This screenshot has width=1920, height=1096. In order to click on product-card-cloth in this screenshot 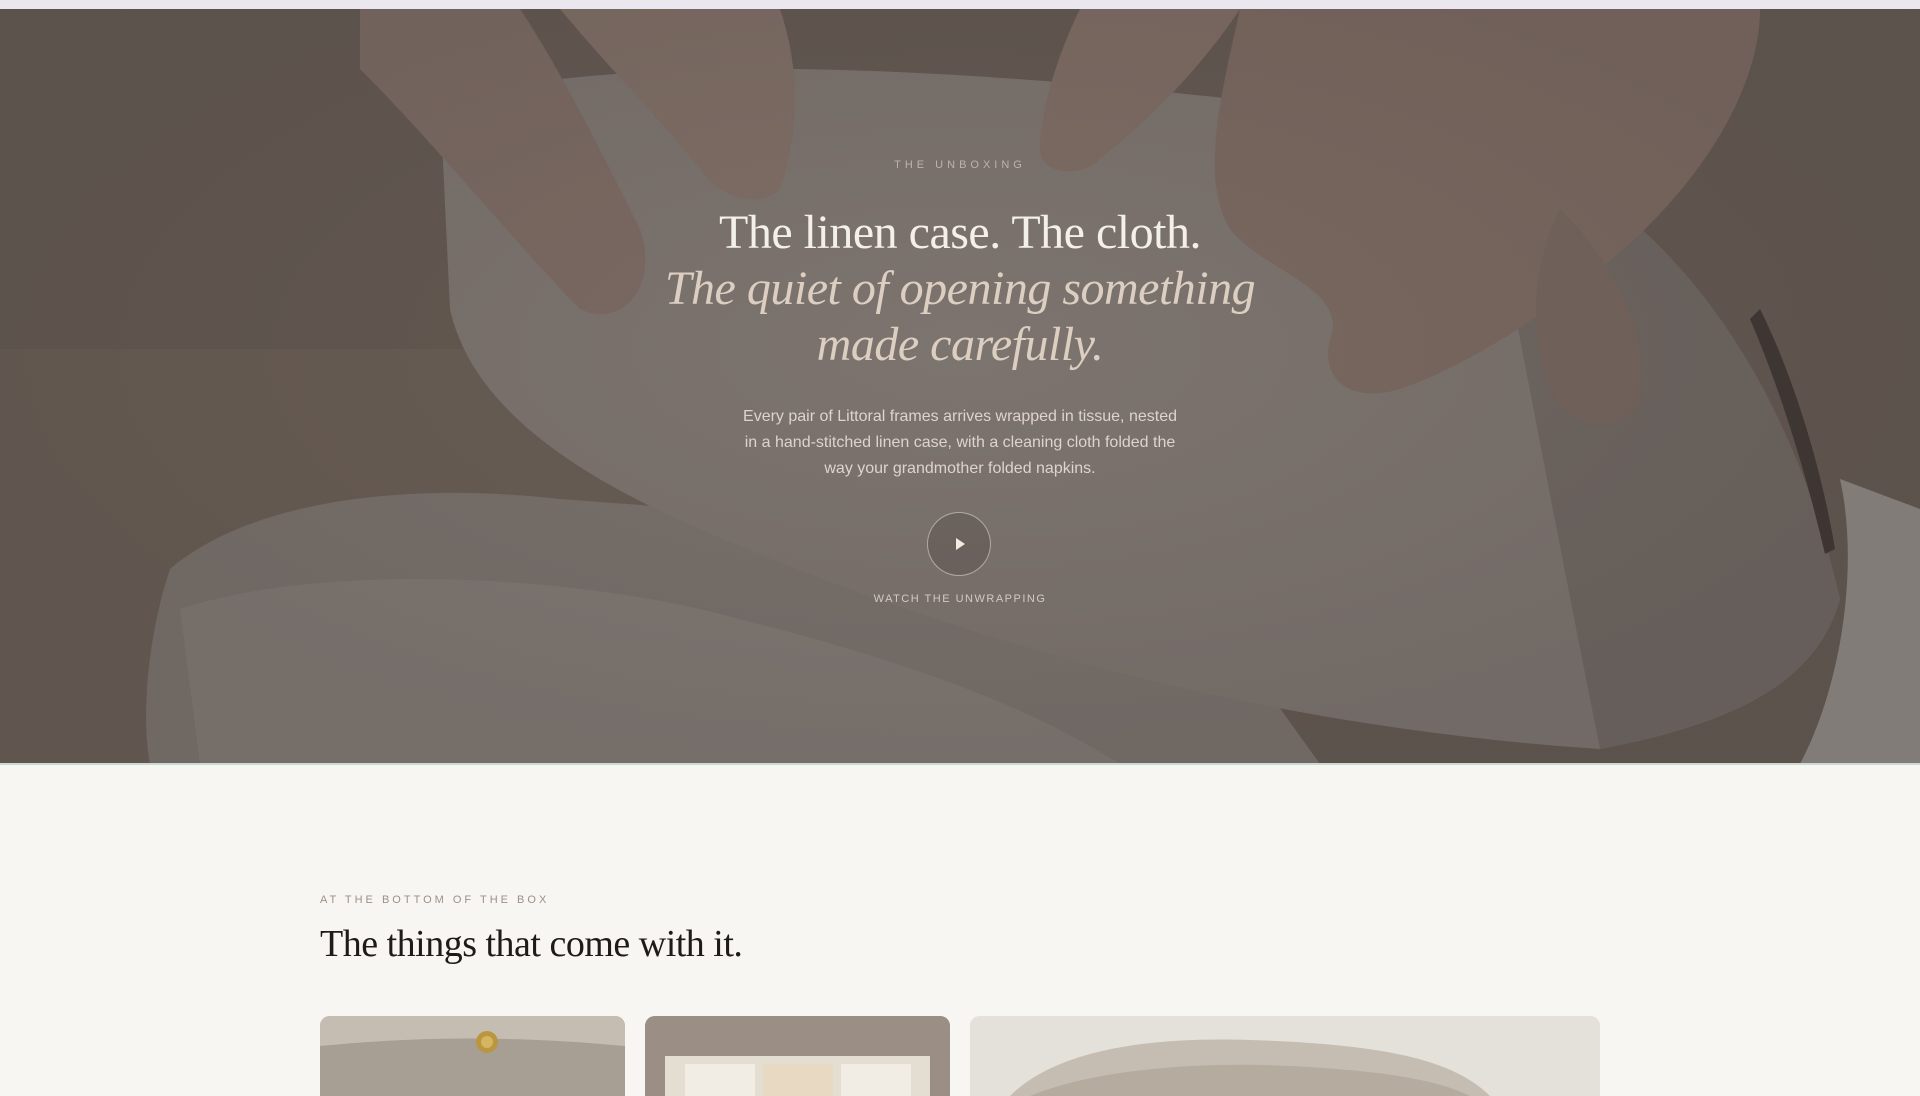, I will do `click(797, 1056)`.